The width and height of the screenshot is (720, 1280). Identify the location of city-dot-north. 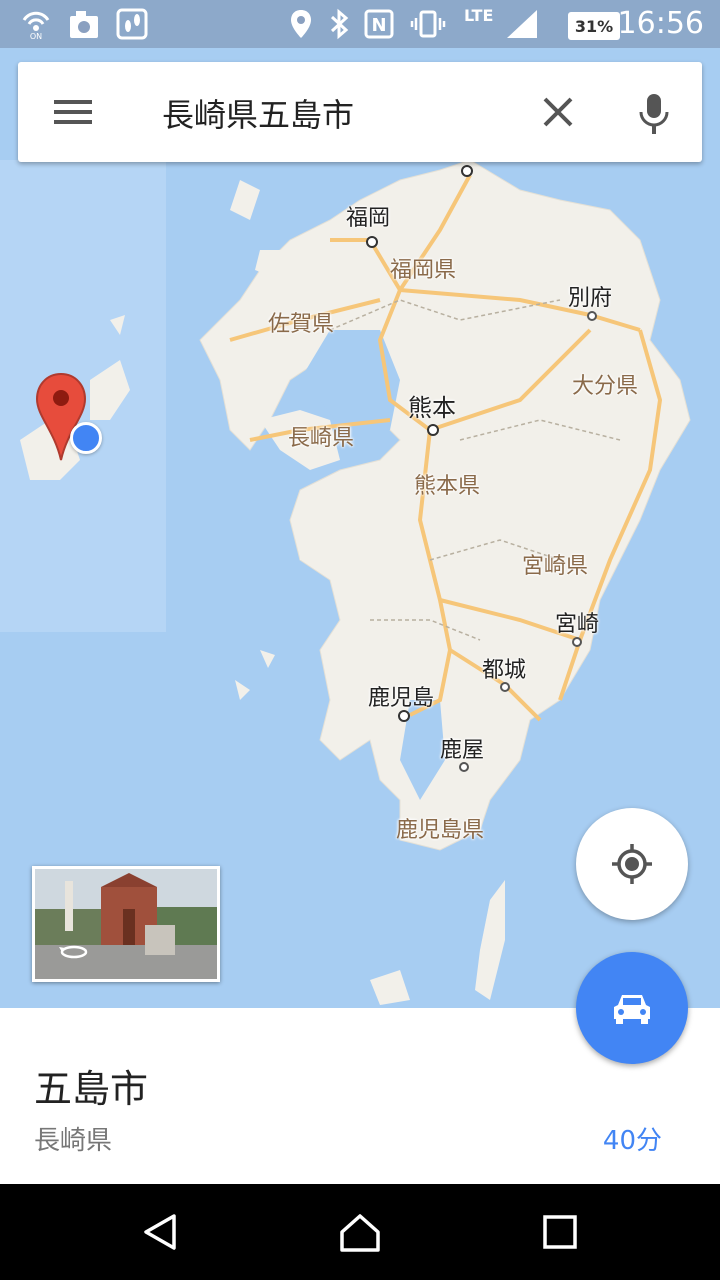
(467, 171).